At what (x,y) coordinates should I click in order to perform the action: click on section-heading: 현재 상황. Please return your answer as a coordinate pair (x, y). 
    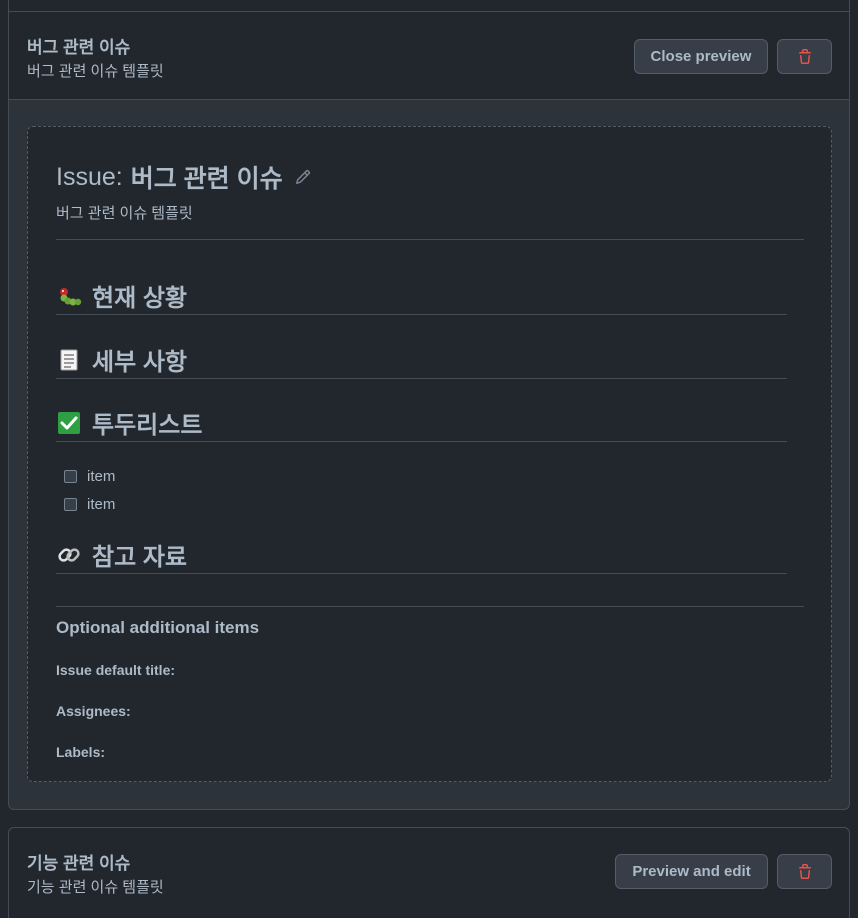
    Looking at the image, I should click on (421, 296).